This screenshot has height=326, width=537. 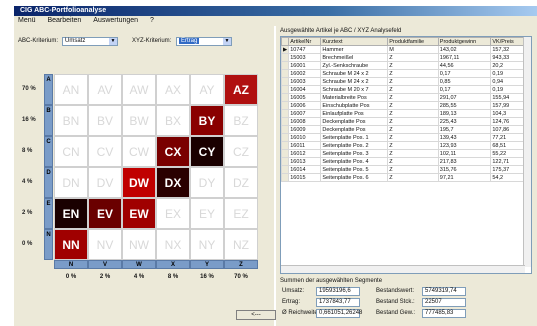 What do you see at coordinates (402, 145) in the screenshot?
I see `table-row: 16011 Seitenplatte Pos. 2 Z 123,93 68,51` at bounding box center [402, 145].